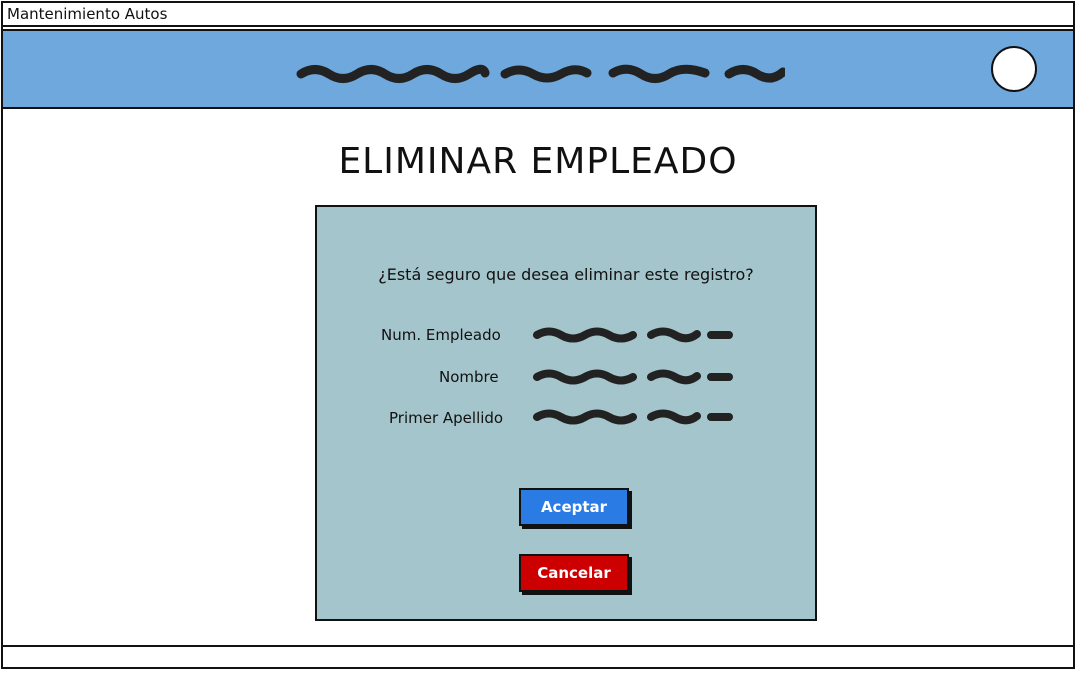  I want to click on header-banner, so click(538, 69).